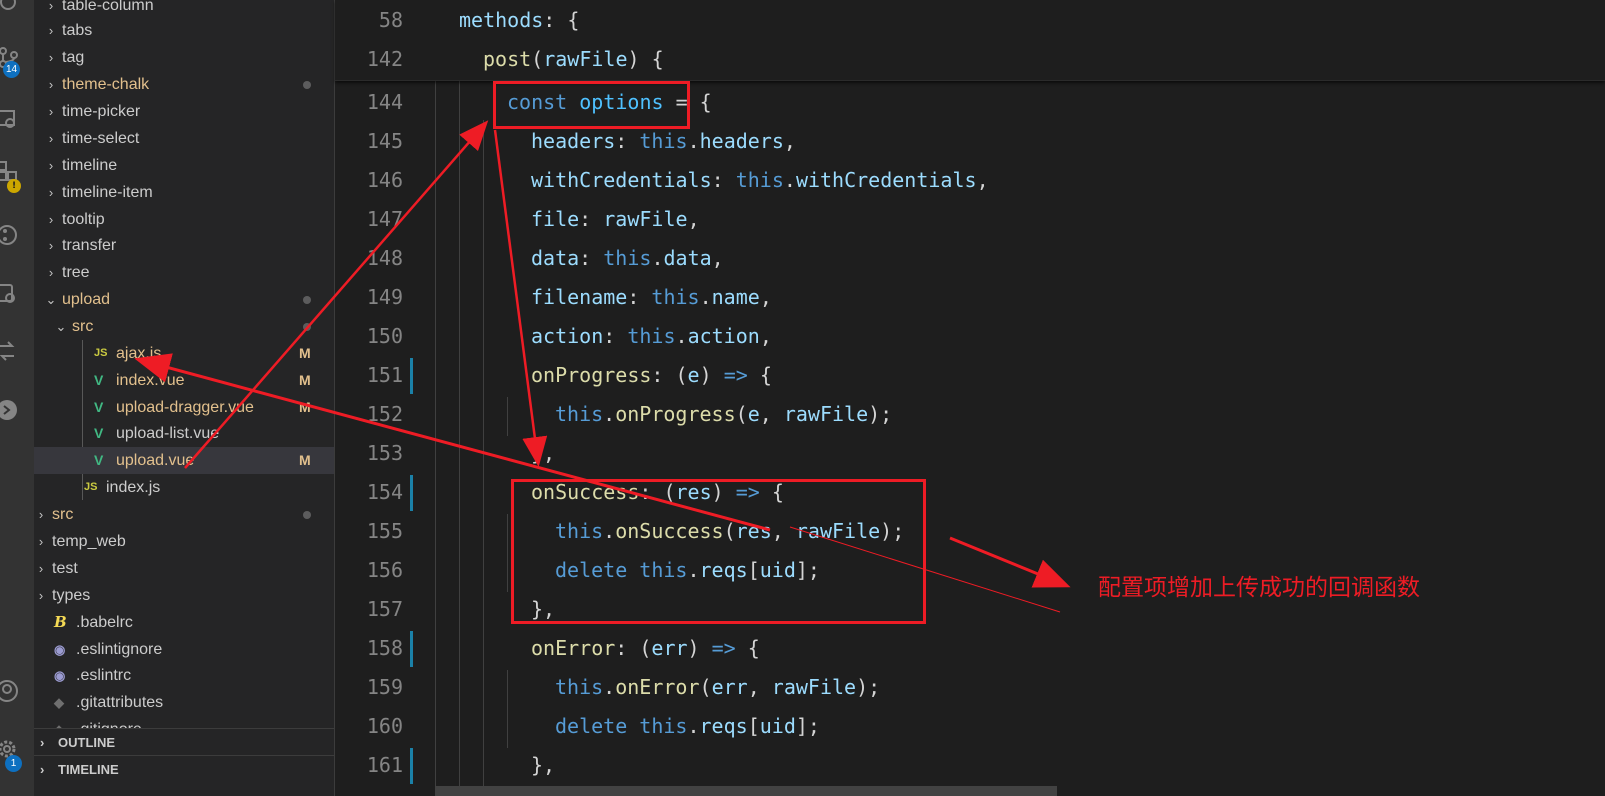 The height and width of the screenshot is (796, 1605). I want to click on code-text: withCredentials: this.withCredentials,, so click(760, 180).